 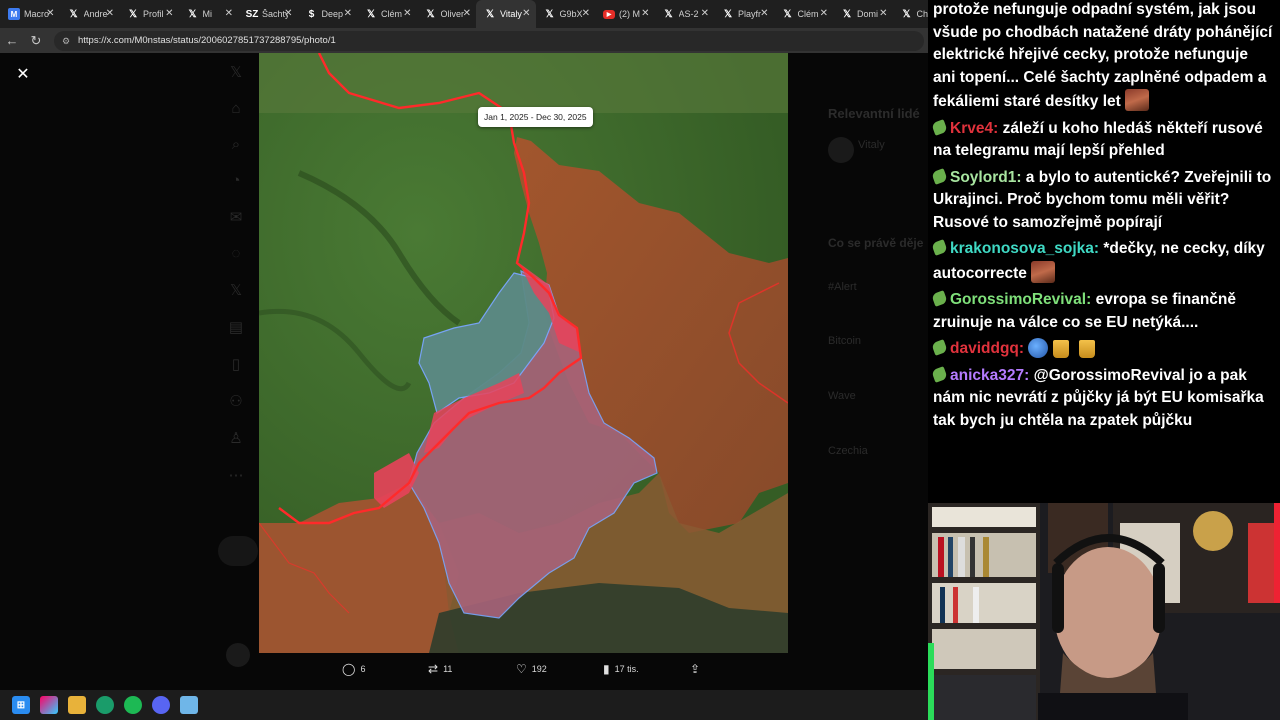 What do you see at coordinates (983, 177) in the screenshot?
I see `chat-username: Soylord1` at bounding box center [983, 177].